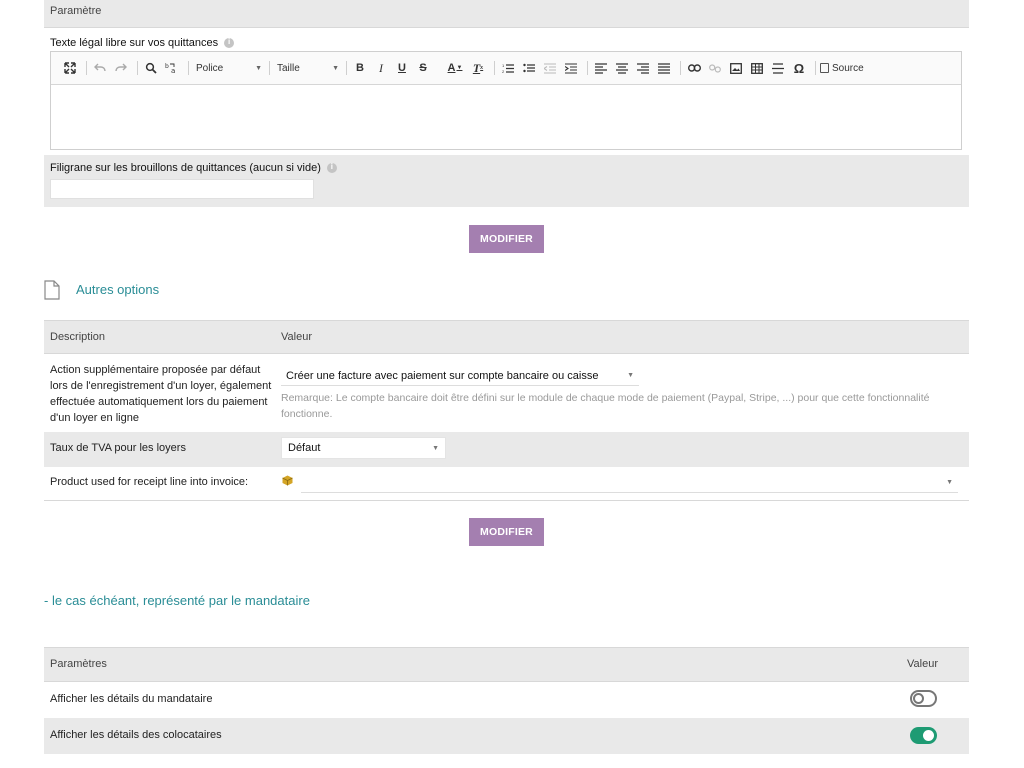  I want to click on size-select-label: Taille, so click(288, 68).